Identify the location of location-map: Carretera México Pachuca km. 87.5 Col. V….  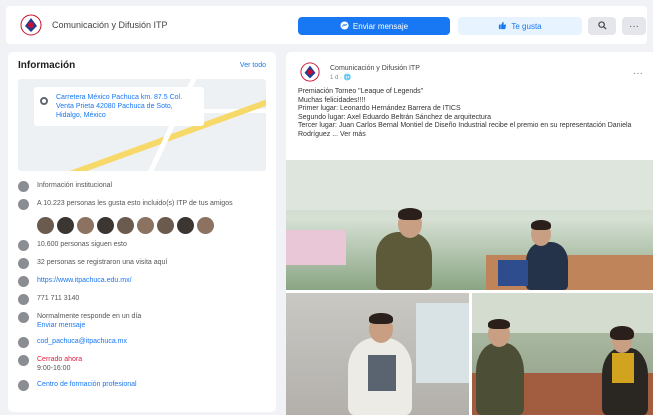
(142, 125).